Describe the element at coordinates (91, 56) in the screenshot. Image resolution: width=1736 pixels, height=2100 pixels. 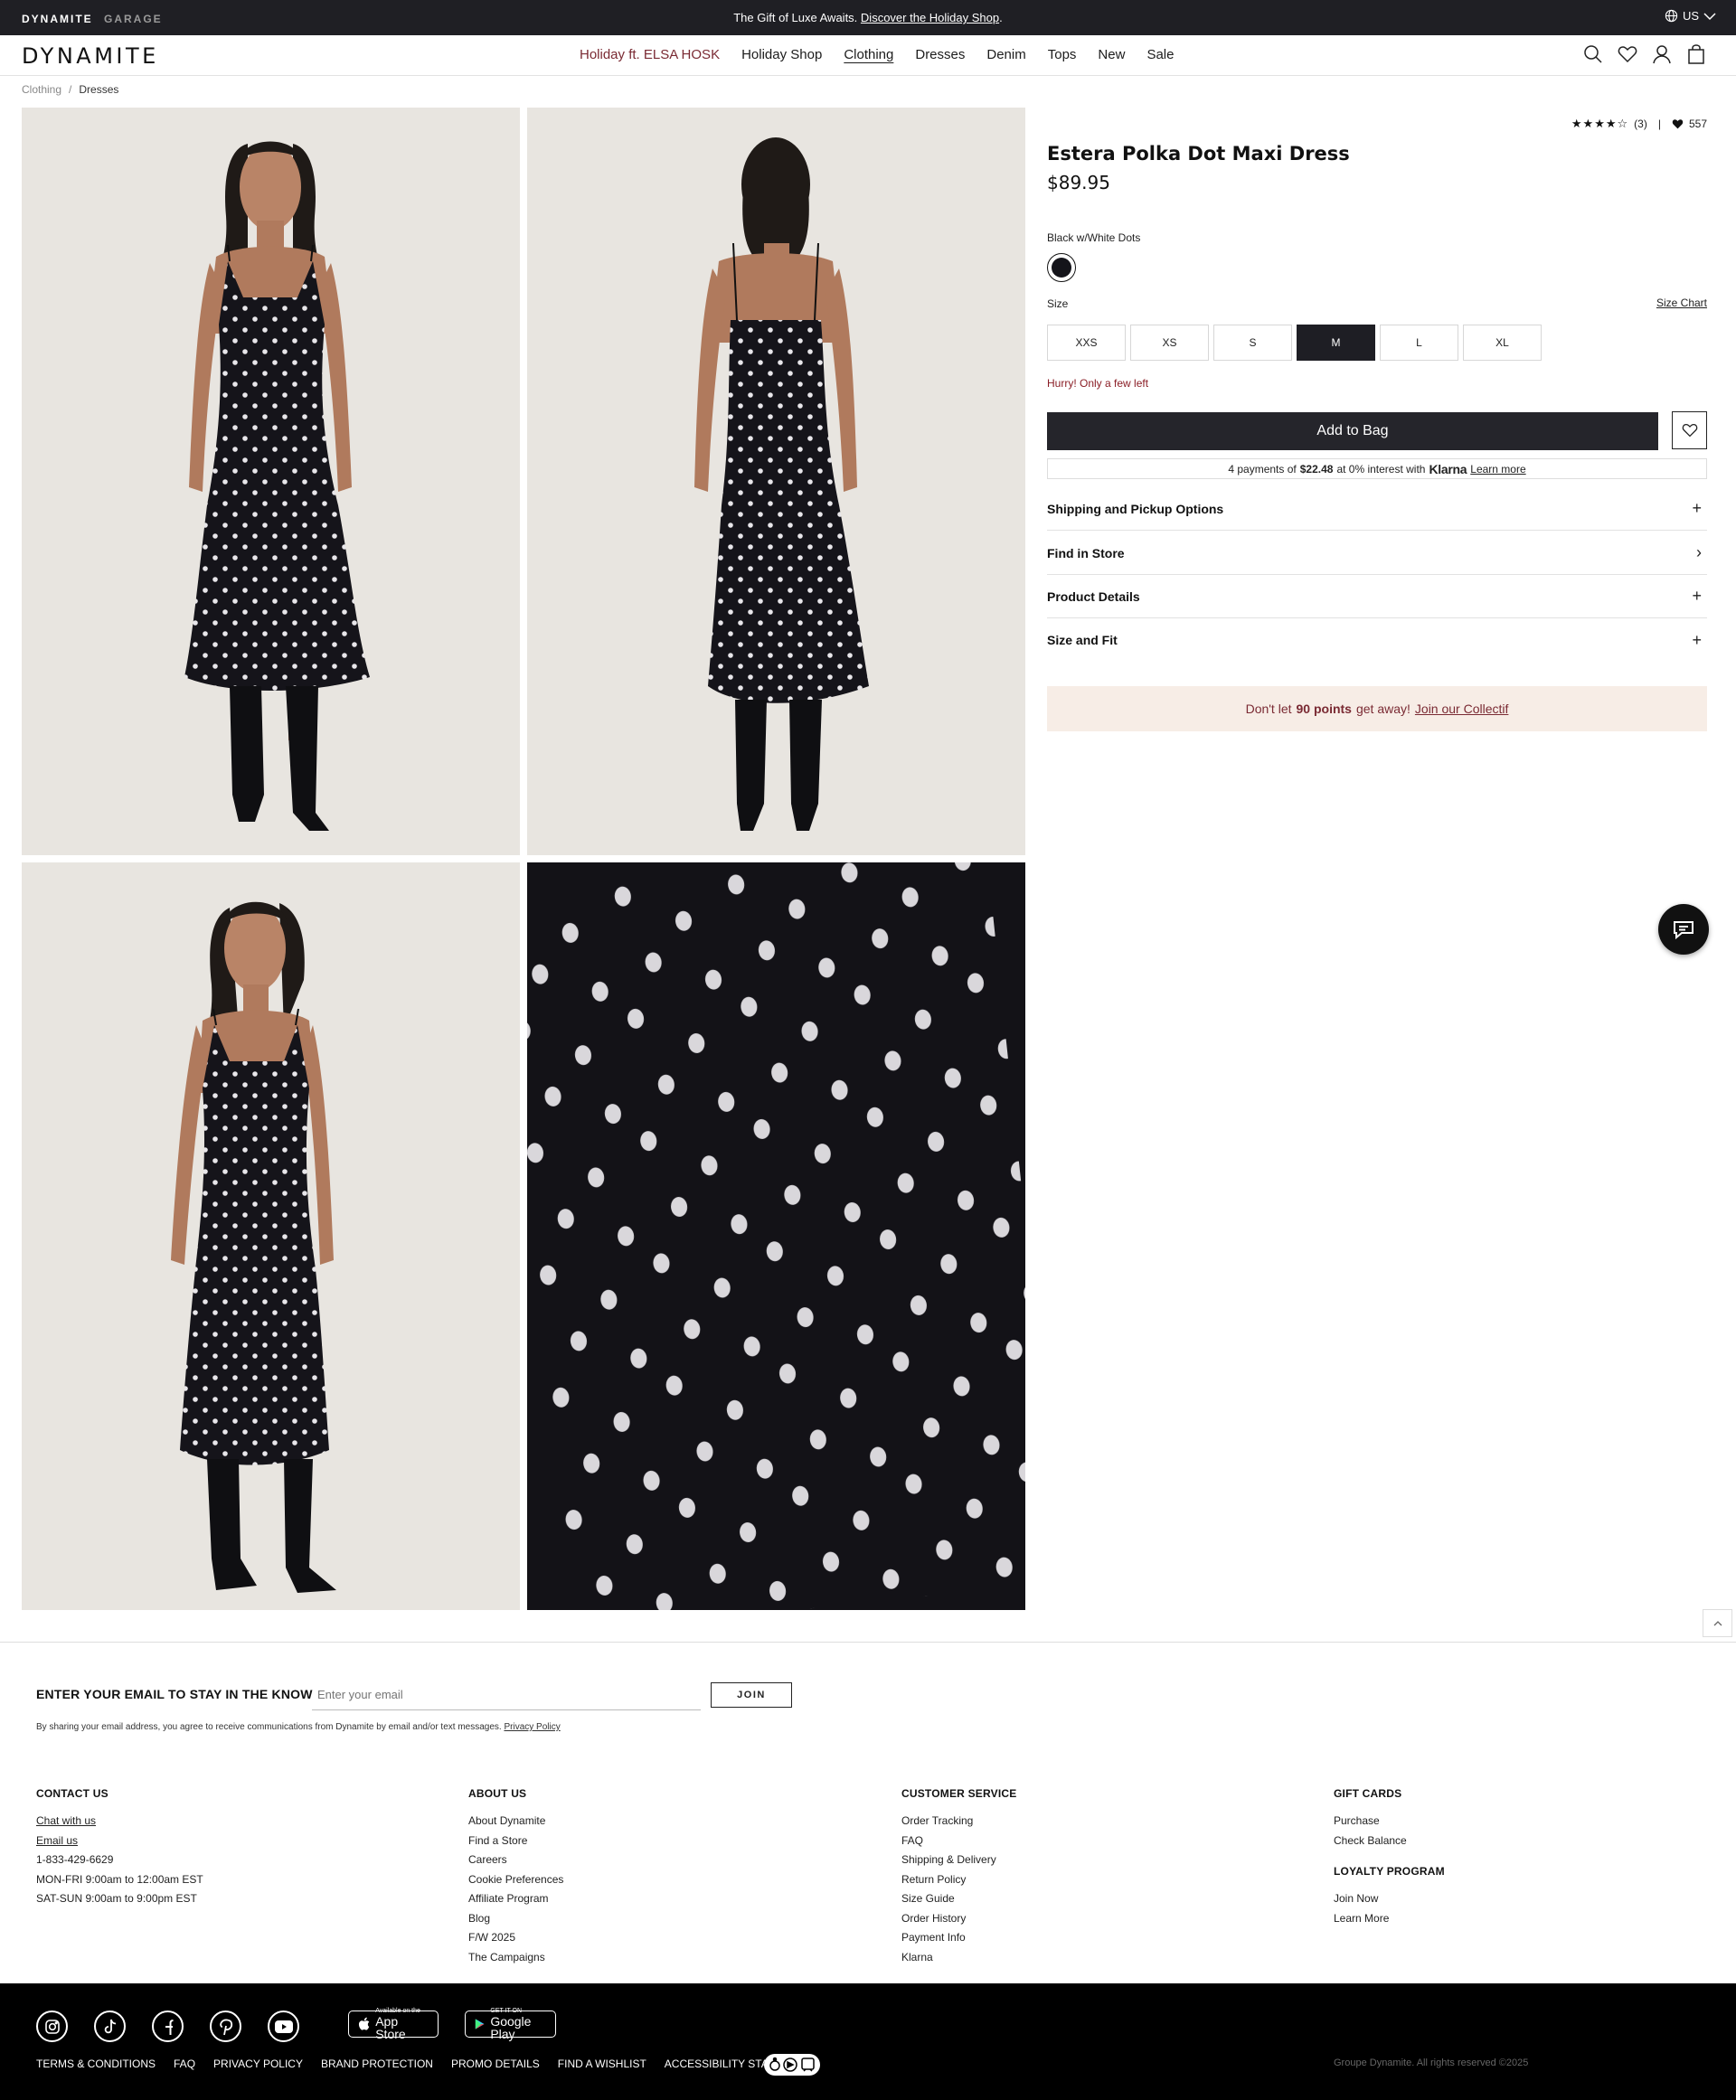
I see `site-logo: DYNAMITE` at that location.